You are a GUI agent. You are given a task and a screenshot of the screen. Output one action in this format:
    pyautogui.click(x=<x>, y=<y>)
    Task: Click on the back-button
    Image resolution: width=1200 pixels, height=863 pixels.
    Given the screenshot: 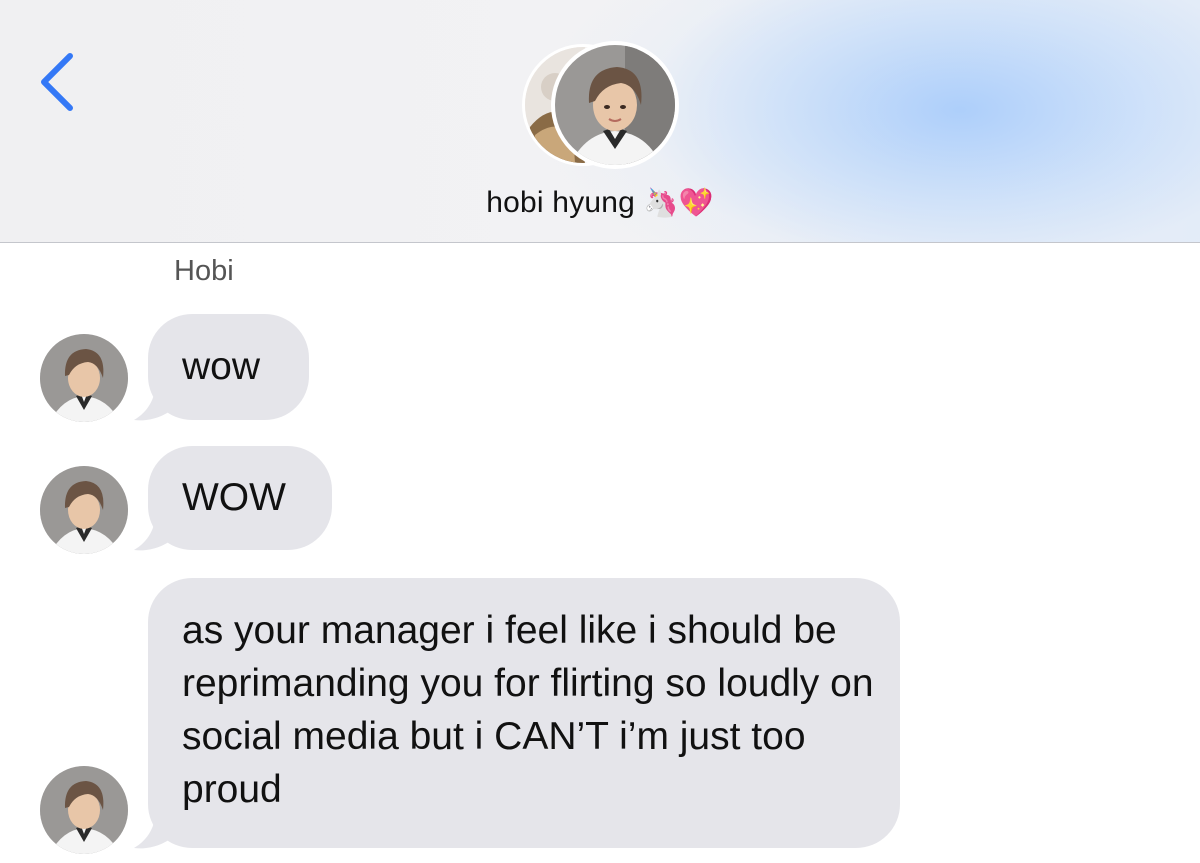 What is the action you would take?
    pyautogui.click(x=58, y=82)
    